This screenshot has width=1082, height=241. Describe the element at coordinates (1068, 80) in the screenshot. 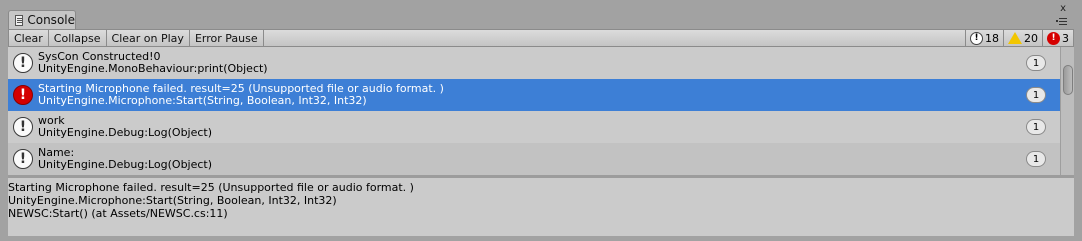

I see `scroll-thumb` at that location.